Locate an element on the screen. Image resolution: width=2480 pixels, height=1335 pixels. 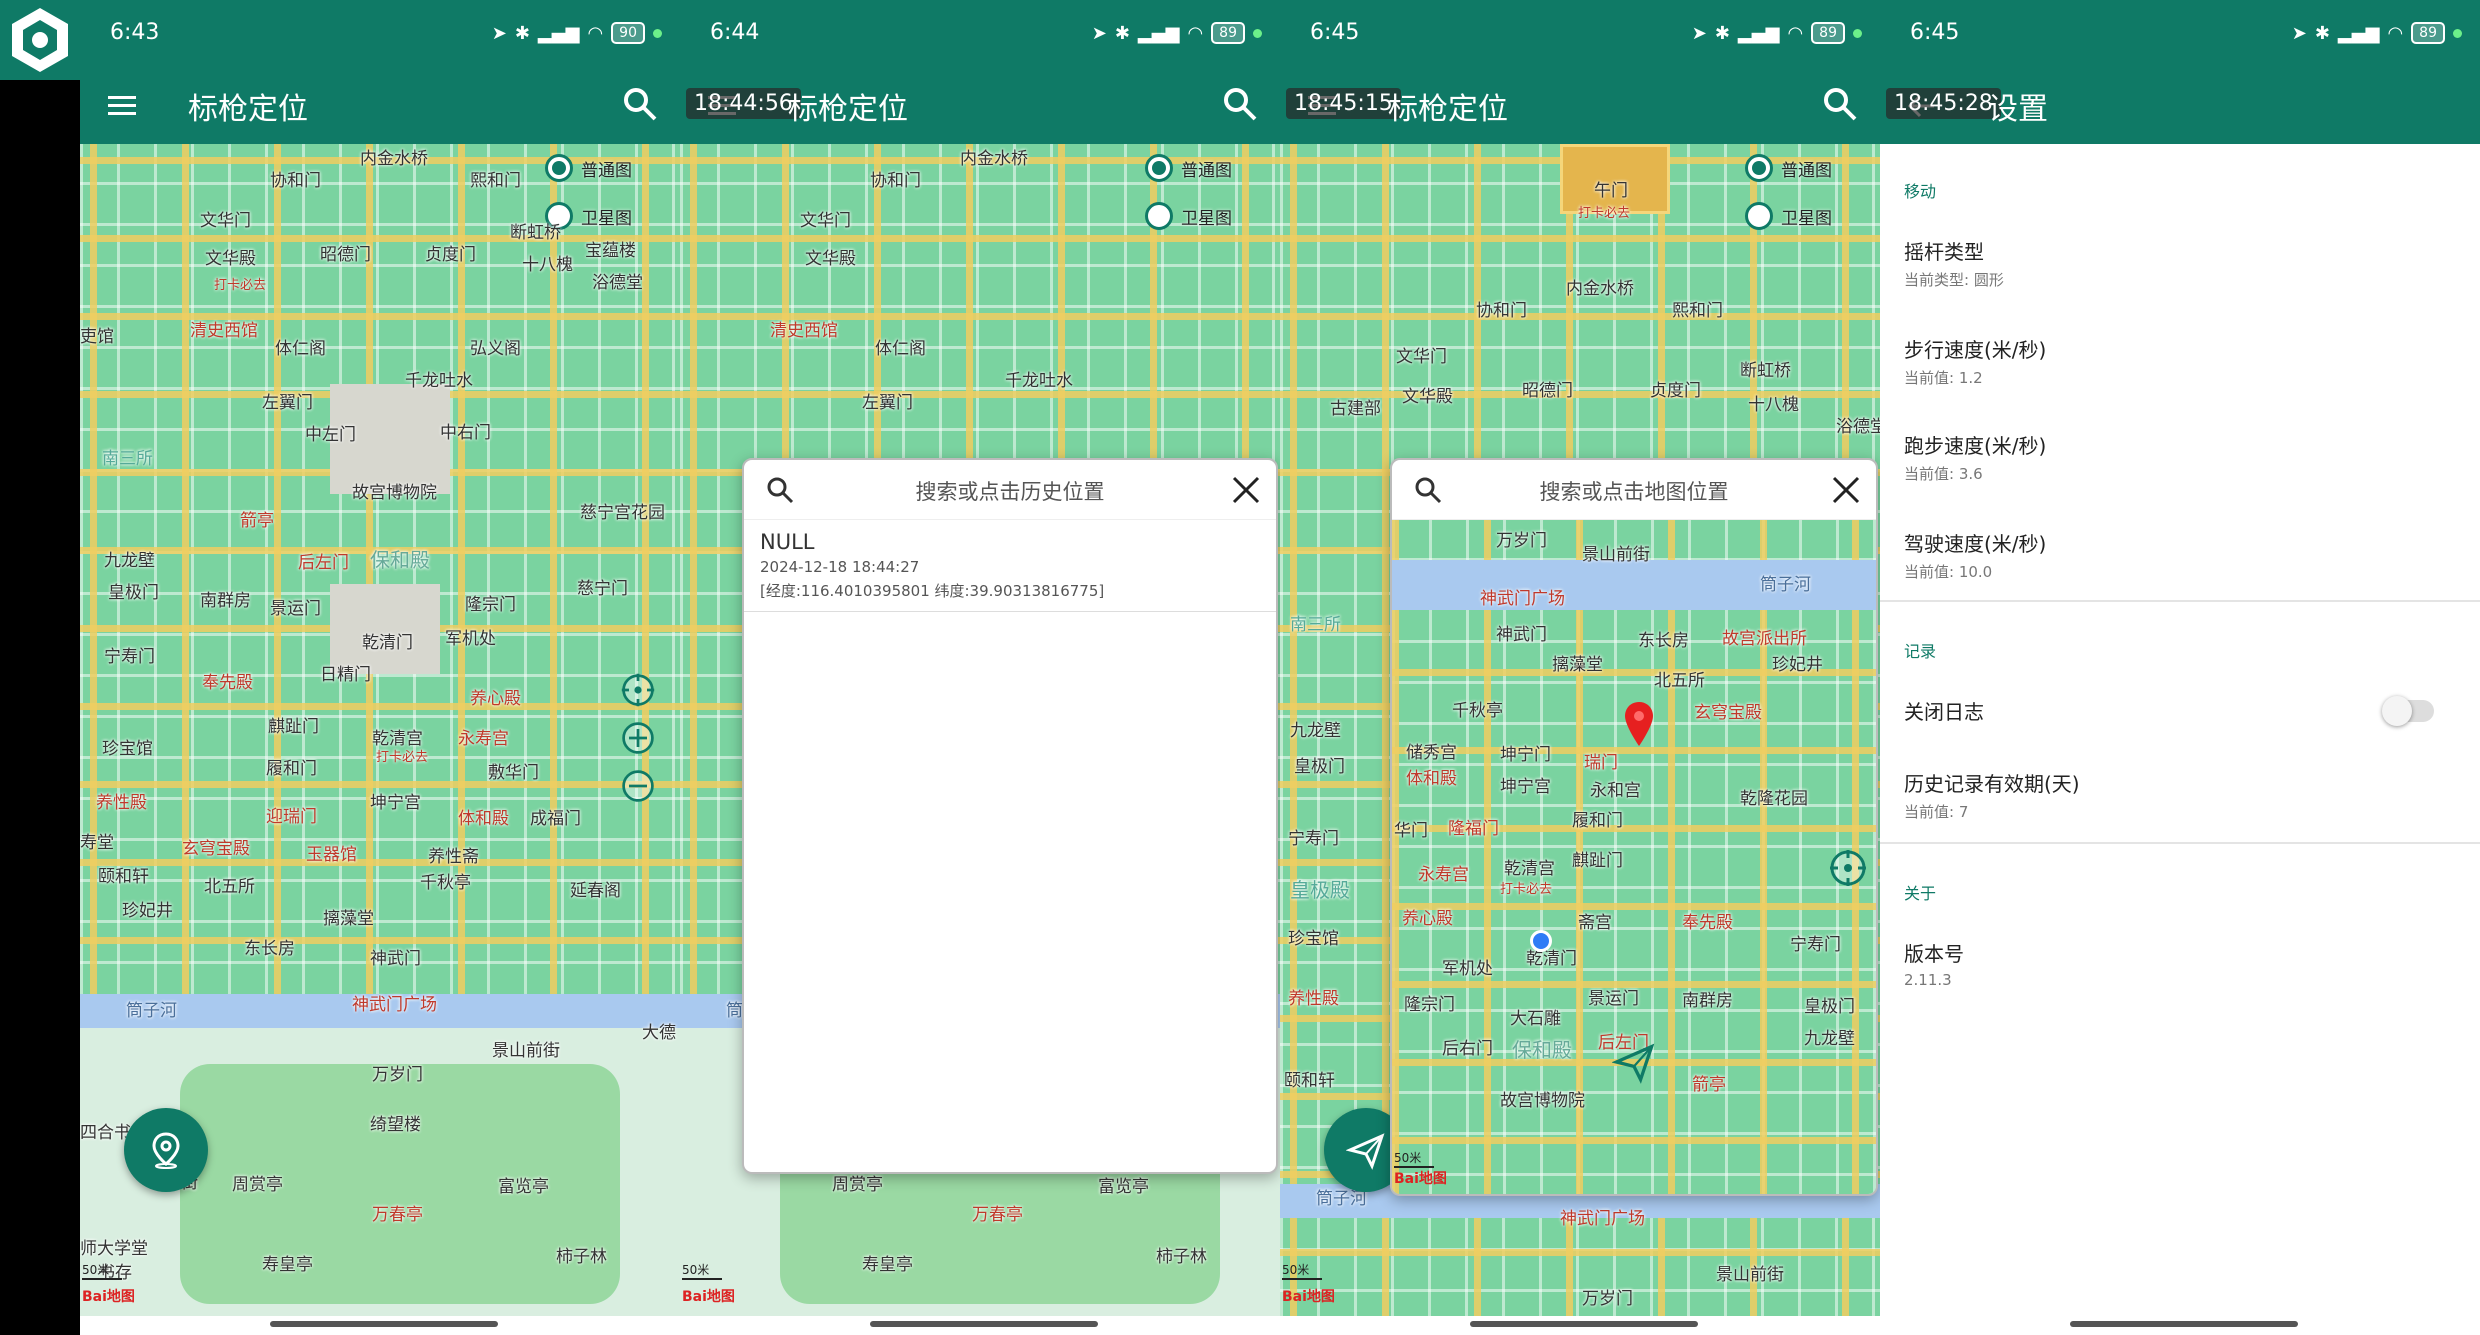
map-label: 保和殿 is located at coordinates (400, 560).